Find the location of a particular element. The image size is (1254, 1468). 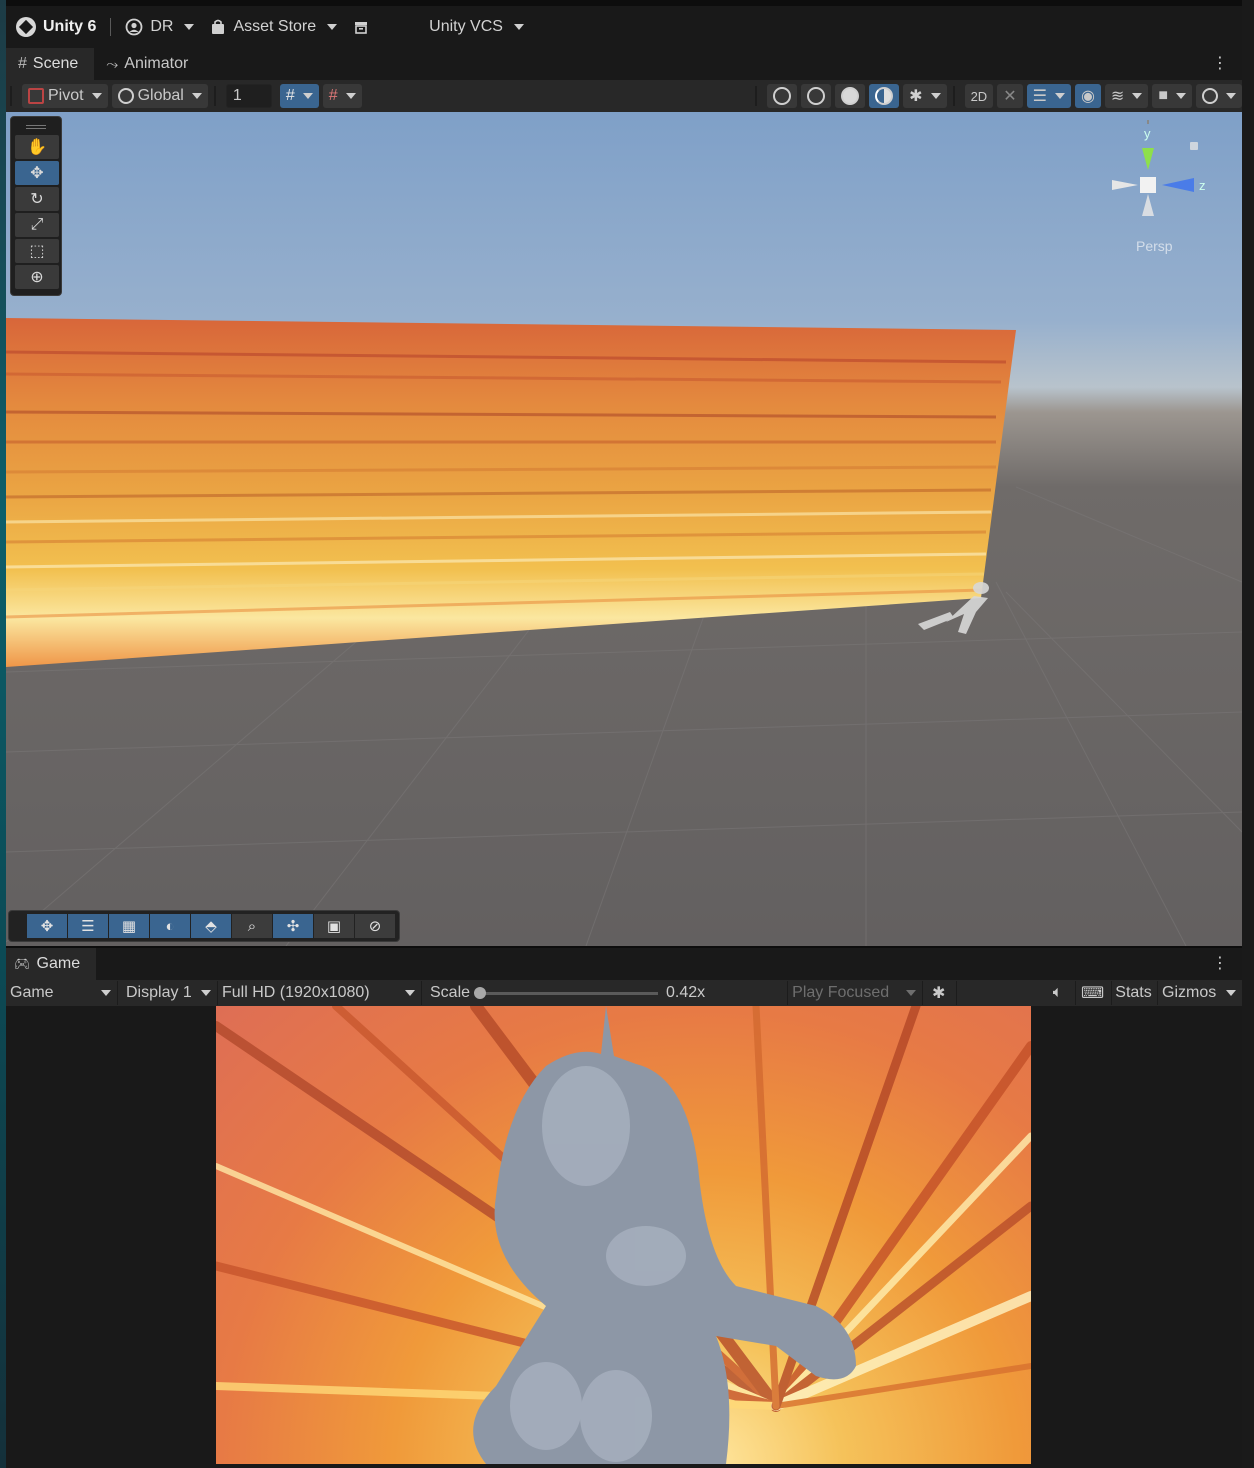

scale-slider is located at coordinates (566, 992).